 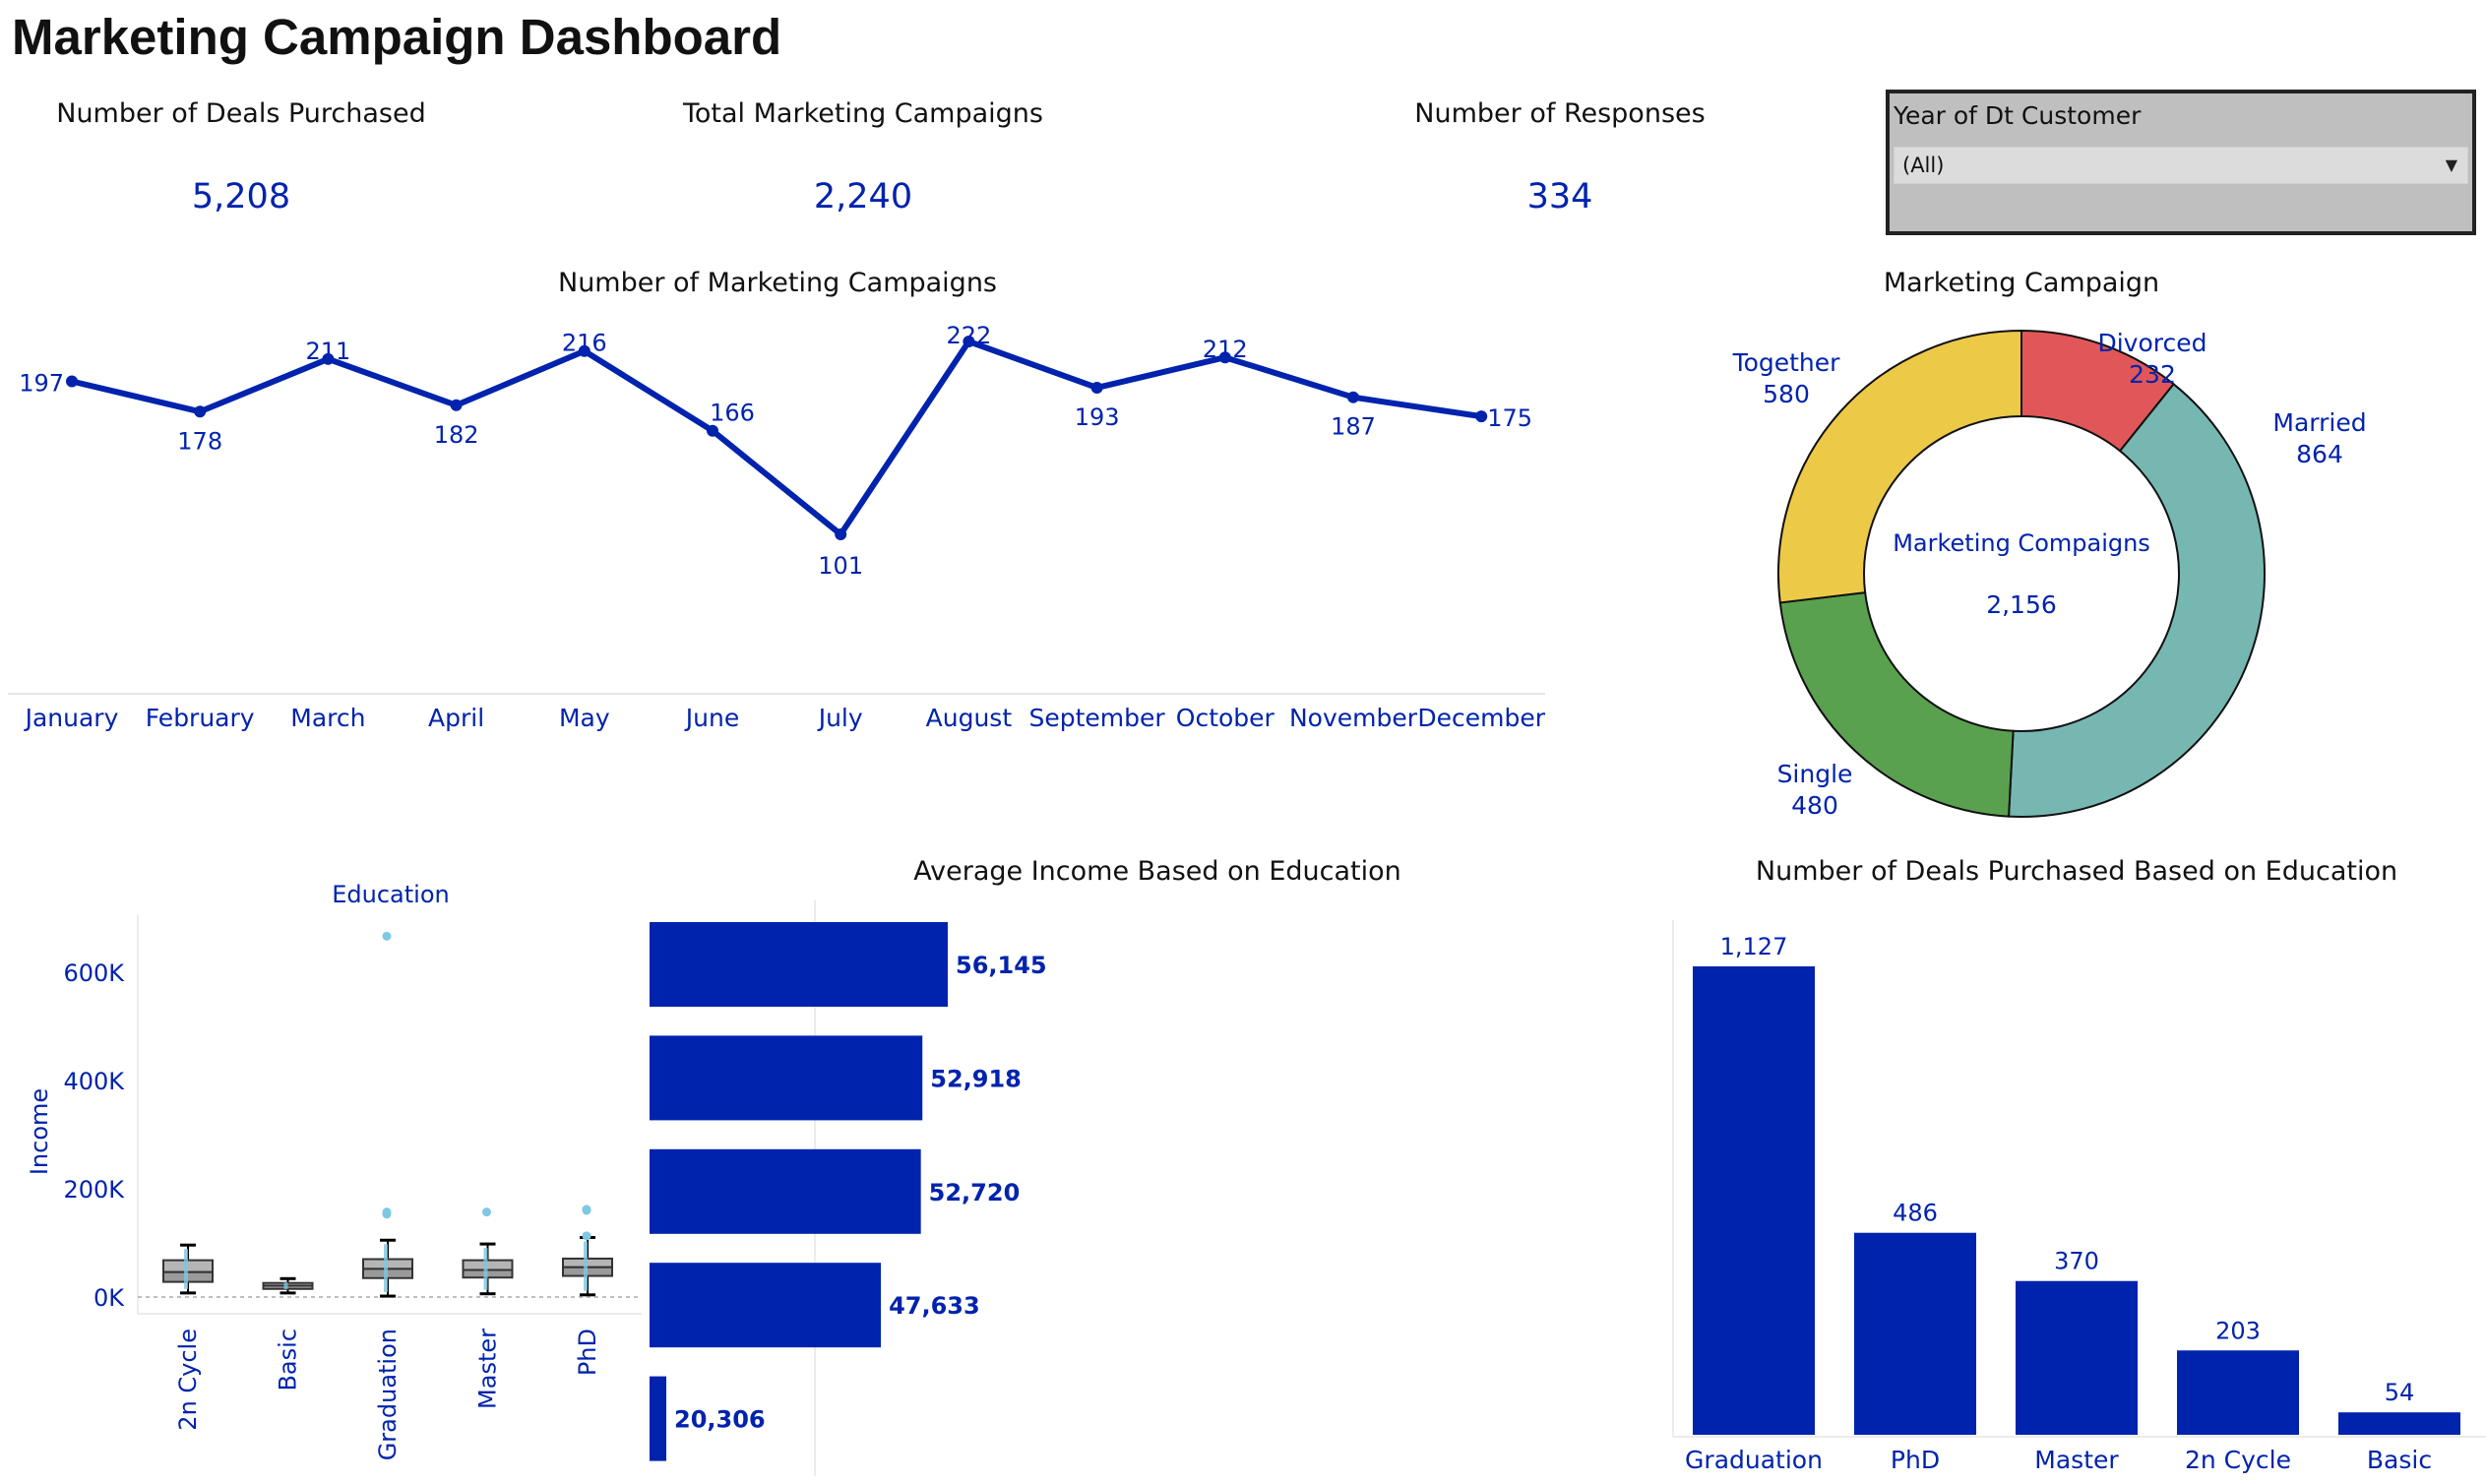 What do you see at coordinates (1754, 946) in the screenshot?
I see `deals-bar-value: 1,127` at bounding box center [1754, 946].